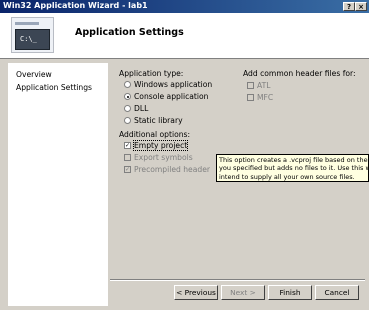  Describe the element at coordinates (127, 108) in the screenshot. I see `dll-radio` at that location.